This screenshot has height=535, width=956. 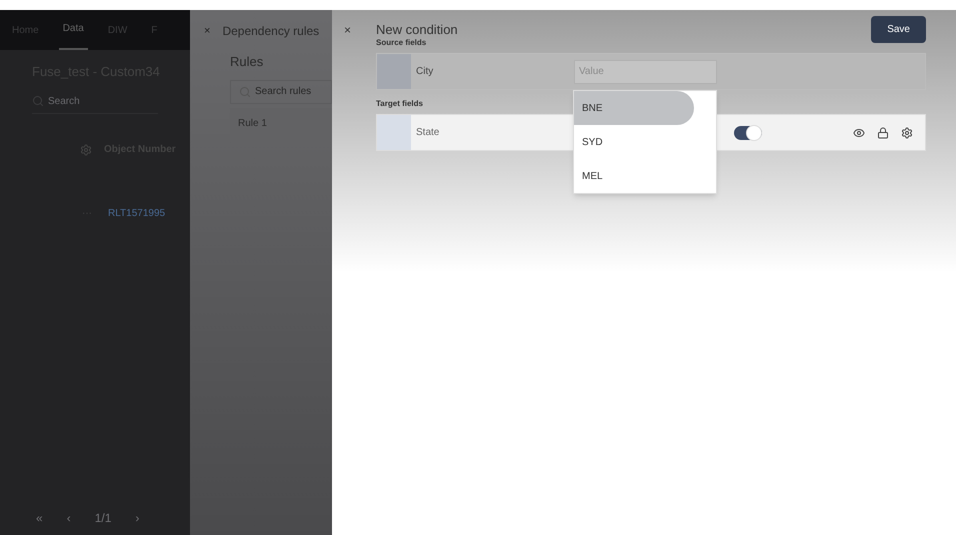 What do you see at coordinates (425, 72) in the screenshot?
I see `field-name: City` at bounding box center [425, 72].